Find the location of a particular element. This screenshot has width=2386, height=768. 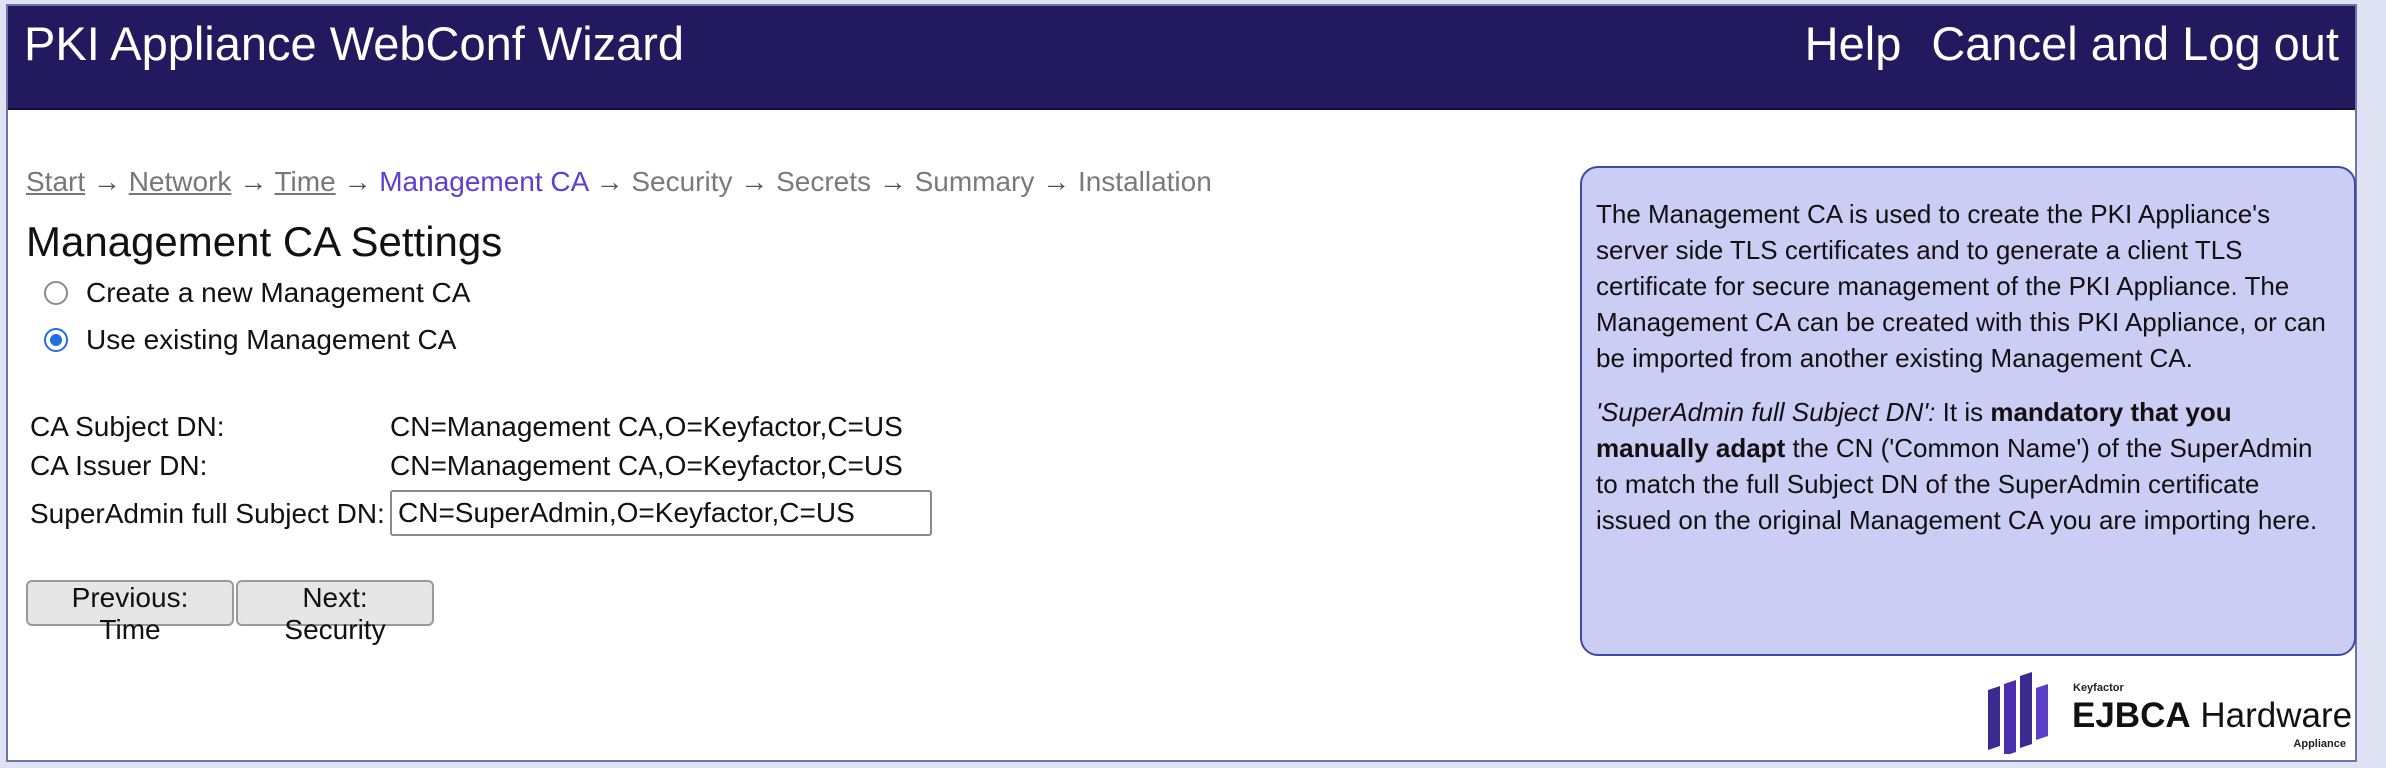

info-italic-term: 'SuperAdmin full Subject DN': is located at coordinates (1766, 412).